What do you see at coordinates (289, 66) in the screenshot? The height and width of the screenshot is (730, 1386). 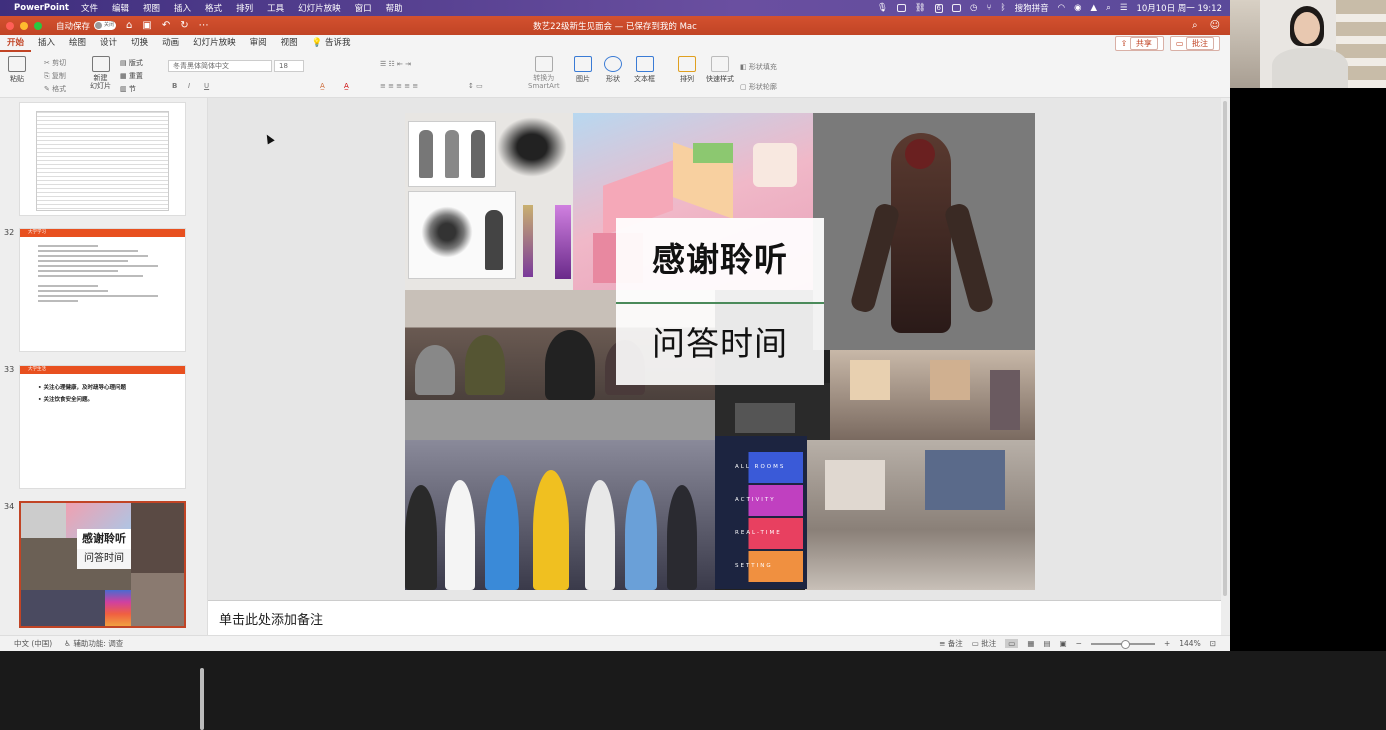 I see `font-size-field: 18` at bounding box center [289, 66].